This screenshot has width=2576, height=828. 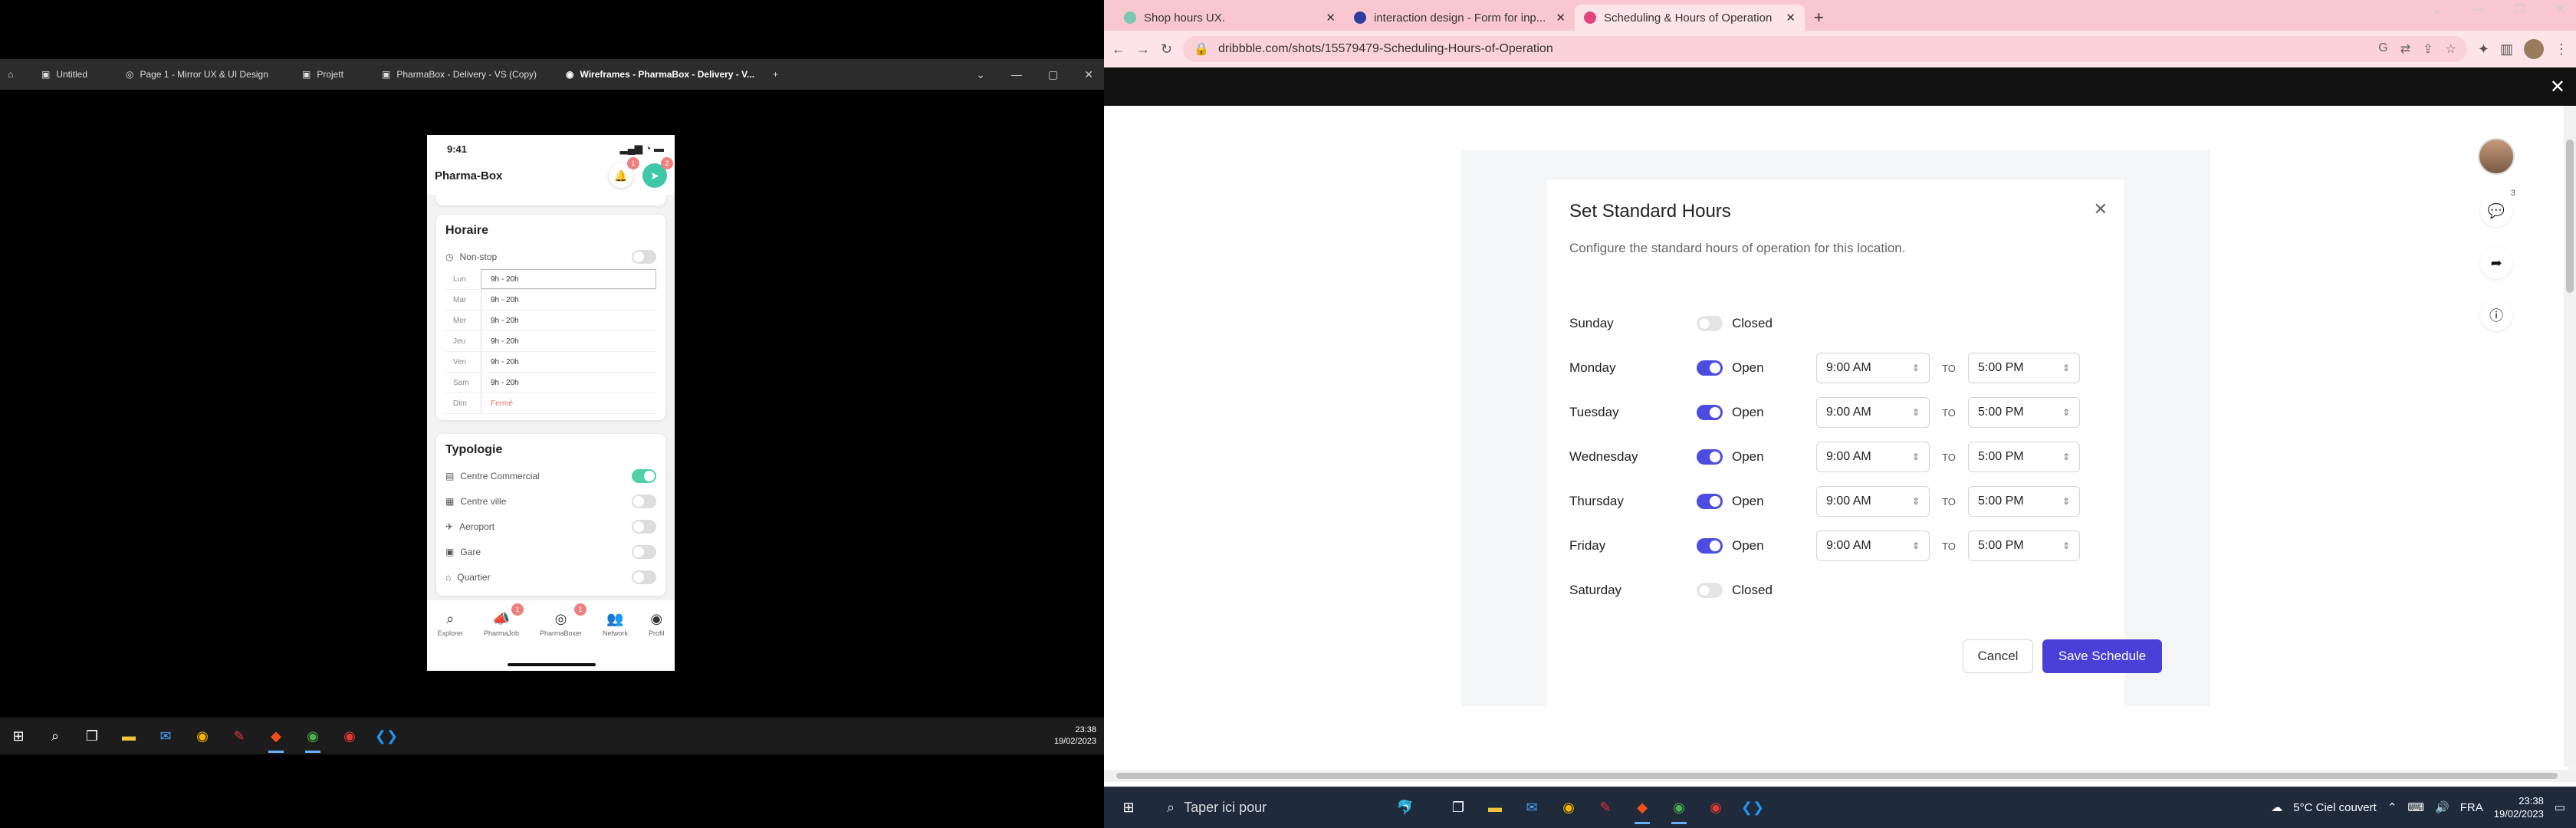 What do you see at coordinates (504, 637) in the screenshot?
I see `nav-item: 📣 PharmaJob 1` at bounding box center [504, 637].